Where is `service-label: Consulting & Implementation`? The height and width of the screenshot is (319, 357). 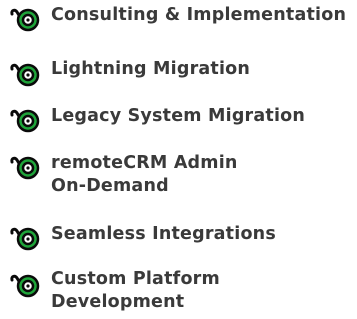
service-label: Consulting & Implementation is located at coordinates (201, 15).